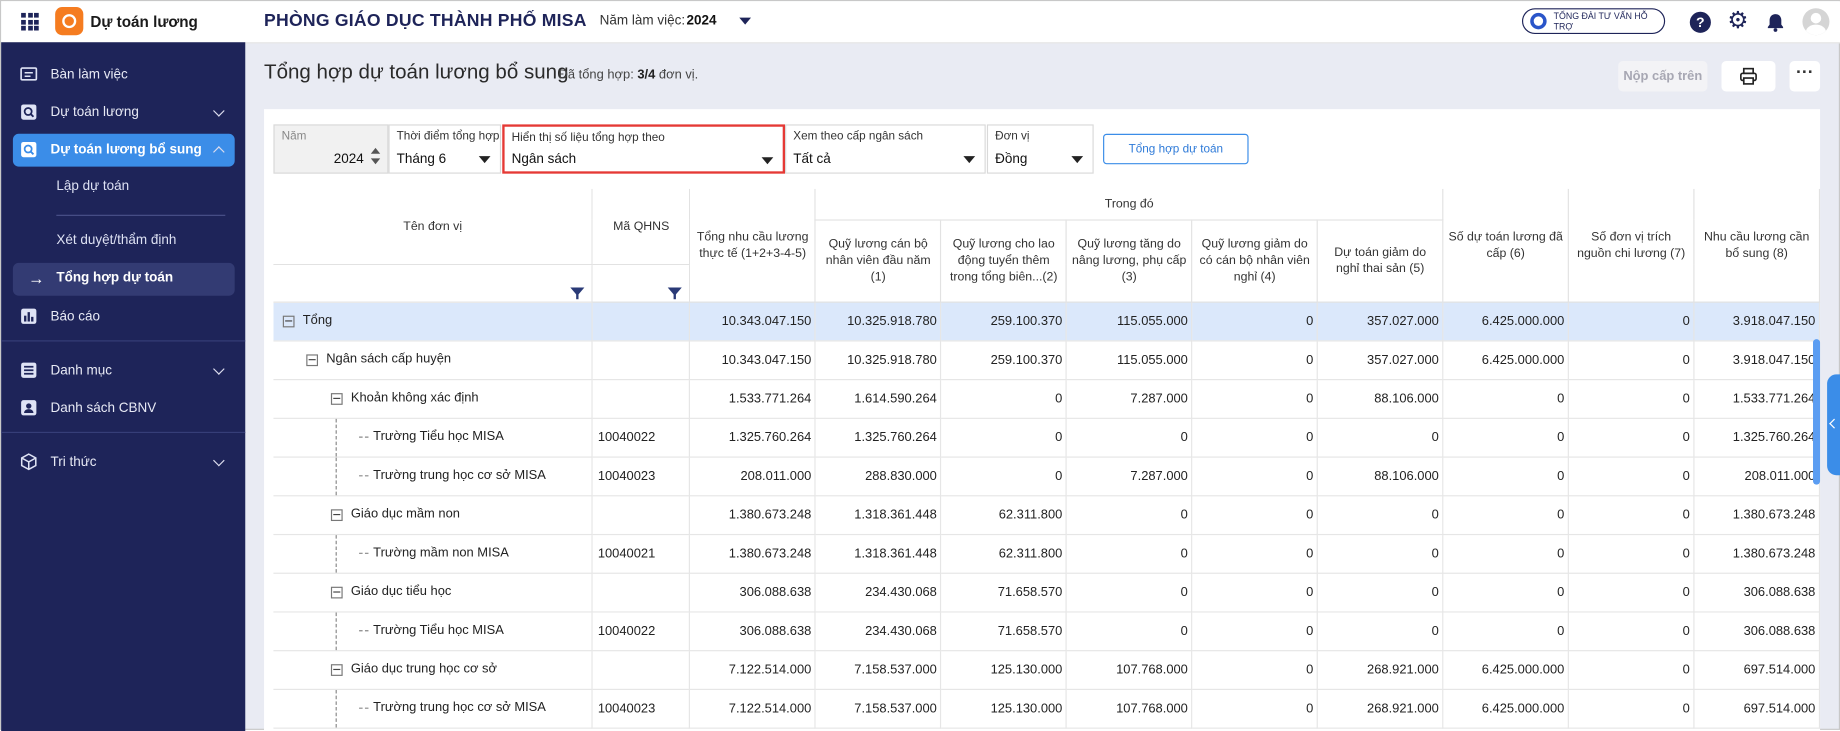 Image resolution: width=1840 pixels, height=731 pixels. What do you see at coordinates (124, 112) in the screenshot?
I see `sidebar-item-salary-estimate: Dự toán lương` at bounding box center [124, 112].